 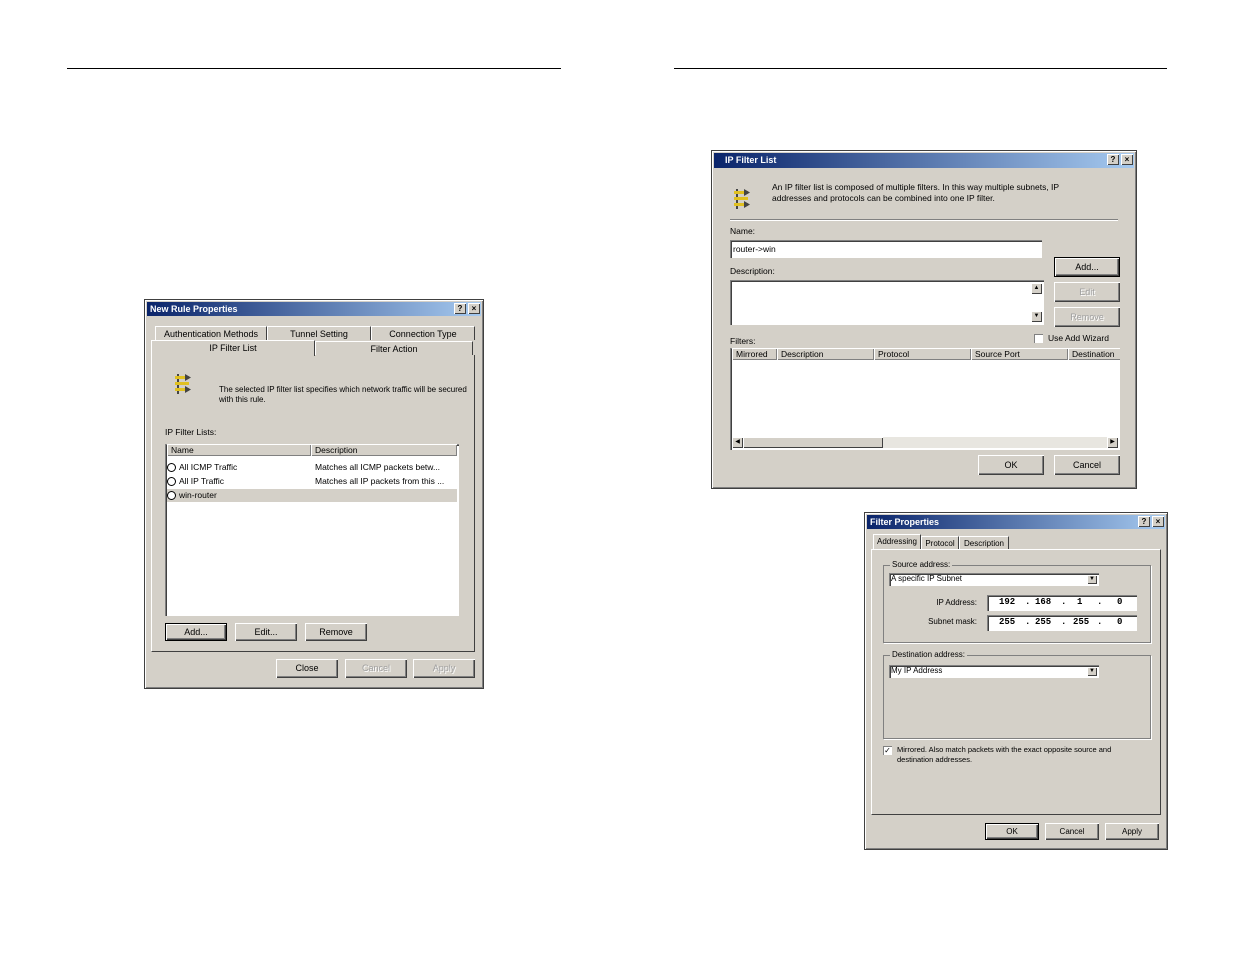 What do you see at coordinates (1078, 338) in the screenshot?
I see `use-add-wizard-label: Use Add Wizard` at bounding box center [1078, 338].